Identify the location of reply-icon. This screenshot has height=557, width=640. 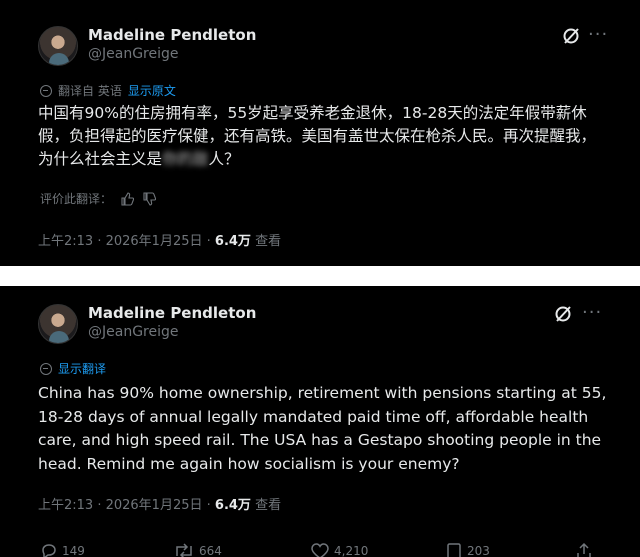
(49, 550).